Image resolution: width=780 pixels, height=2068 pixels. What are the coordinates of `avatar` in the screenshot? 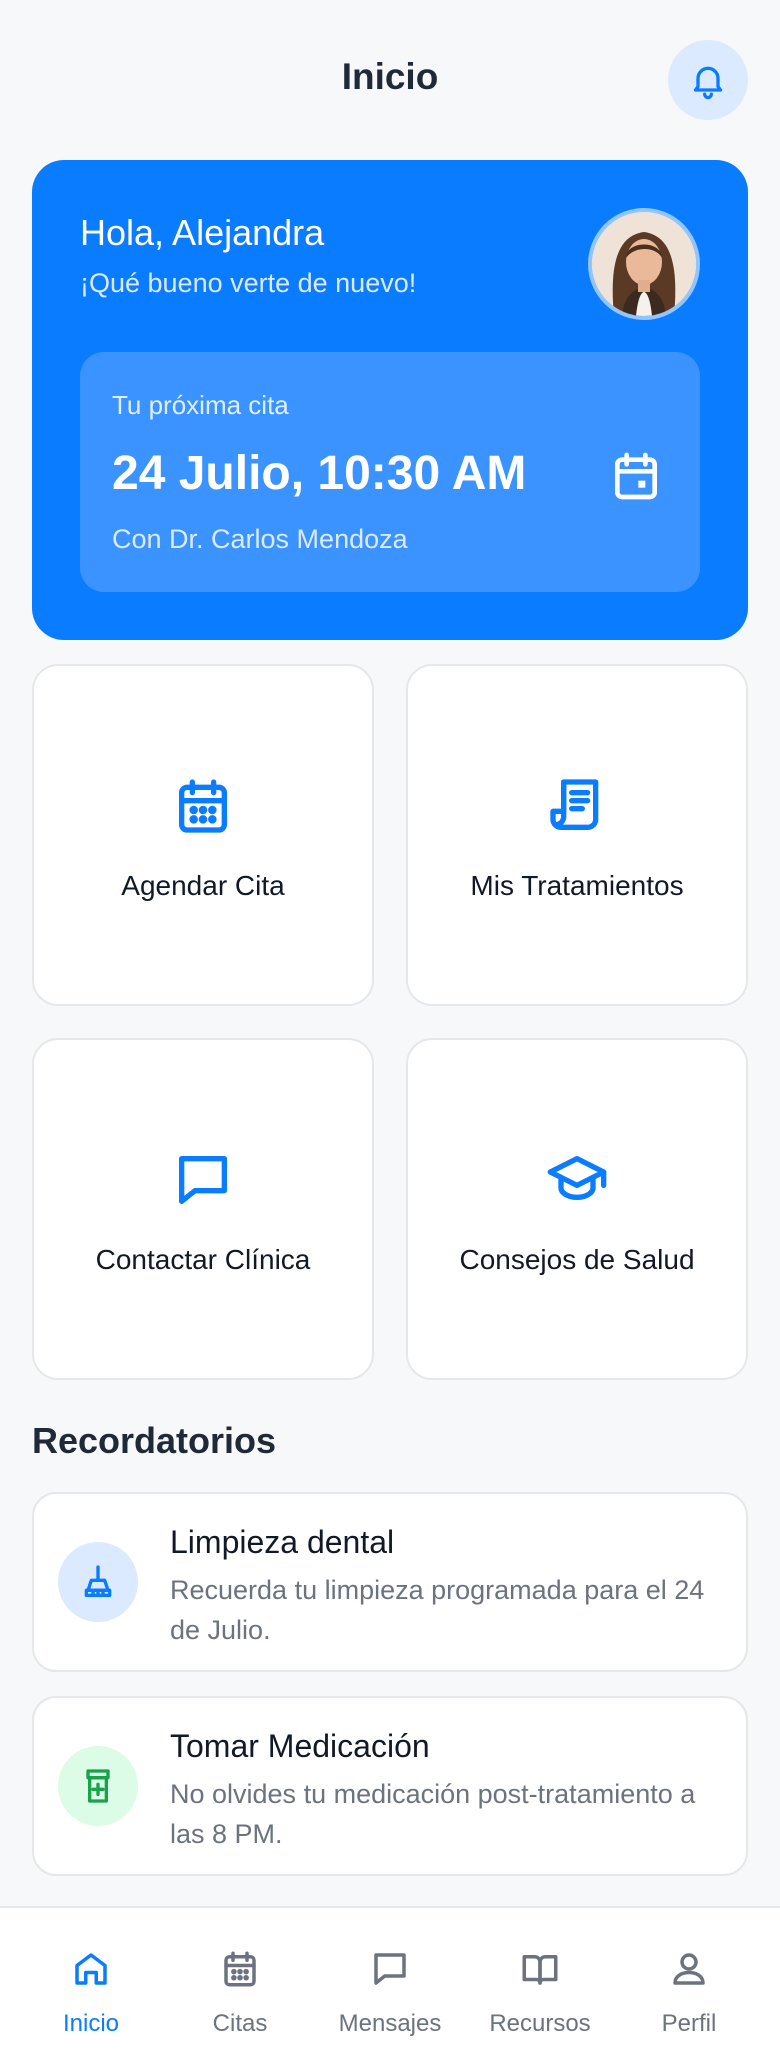 It's located at (644, 264).